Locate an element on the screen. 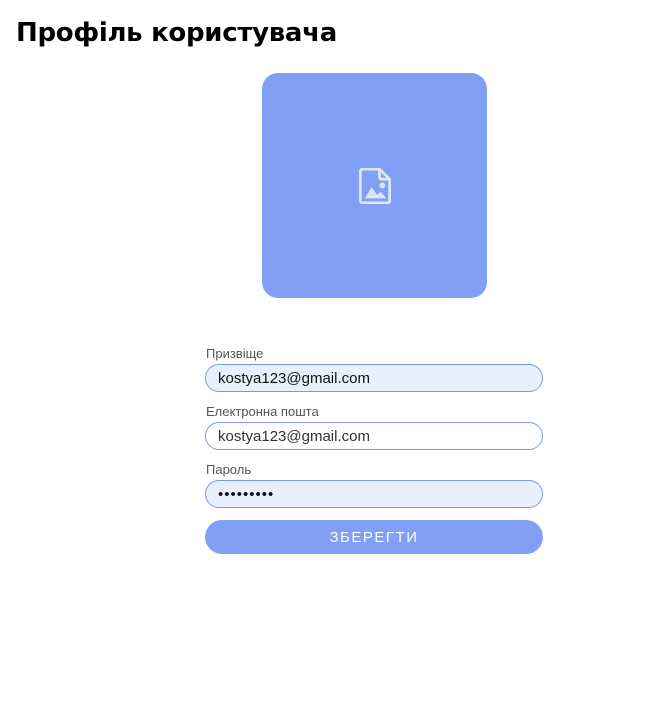  password-field-group: Пароль is located at coordinates (374, 485).